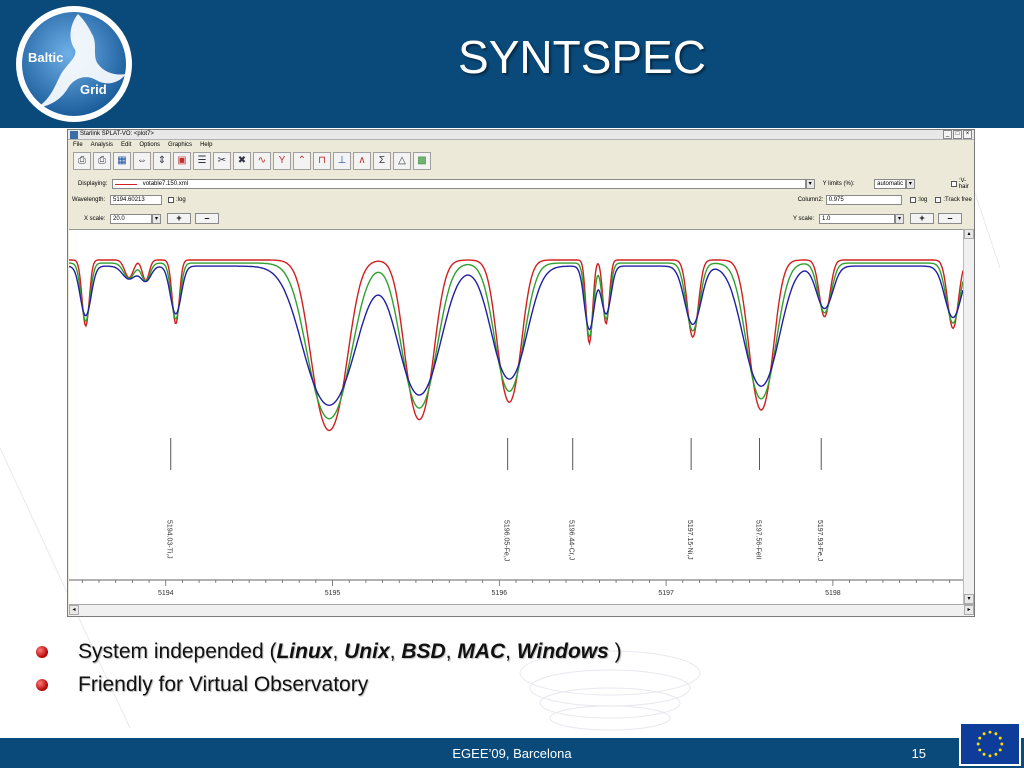 The height and width of the screenshot is (768, 1024). I want to click on yscale-minus-button: –, so click(950, 218).